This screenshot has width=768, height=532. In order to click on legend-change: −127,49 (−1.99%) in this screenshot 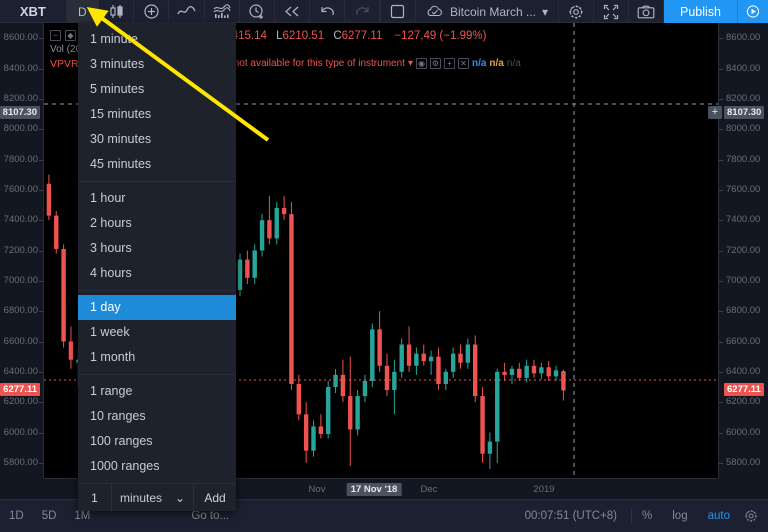, I will do `click(440, 35)`.